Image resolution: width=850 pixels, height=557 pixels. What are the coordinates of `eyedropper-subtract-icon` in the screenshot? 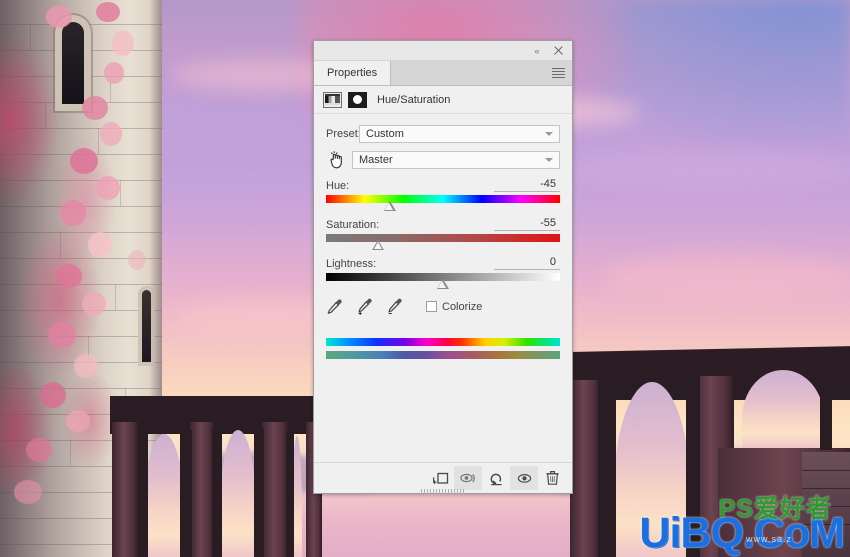 It's located at (394, 306).